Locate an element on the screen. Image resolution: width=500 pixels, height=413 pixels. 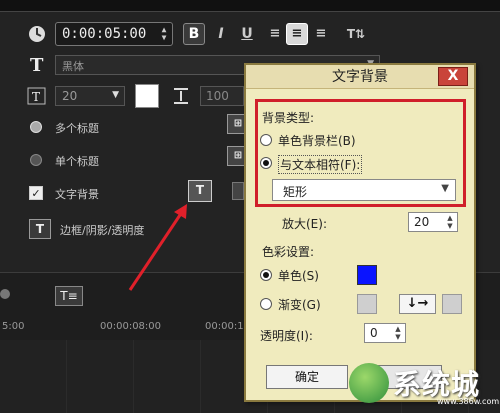
vertical-text-icon: T⇅ is located at coordinates (356, 34).